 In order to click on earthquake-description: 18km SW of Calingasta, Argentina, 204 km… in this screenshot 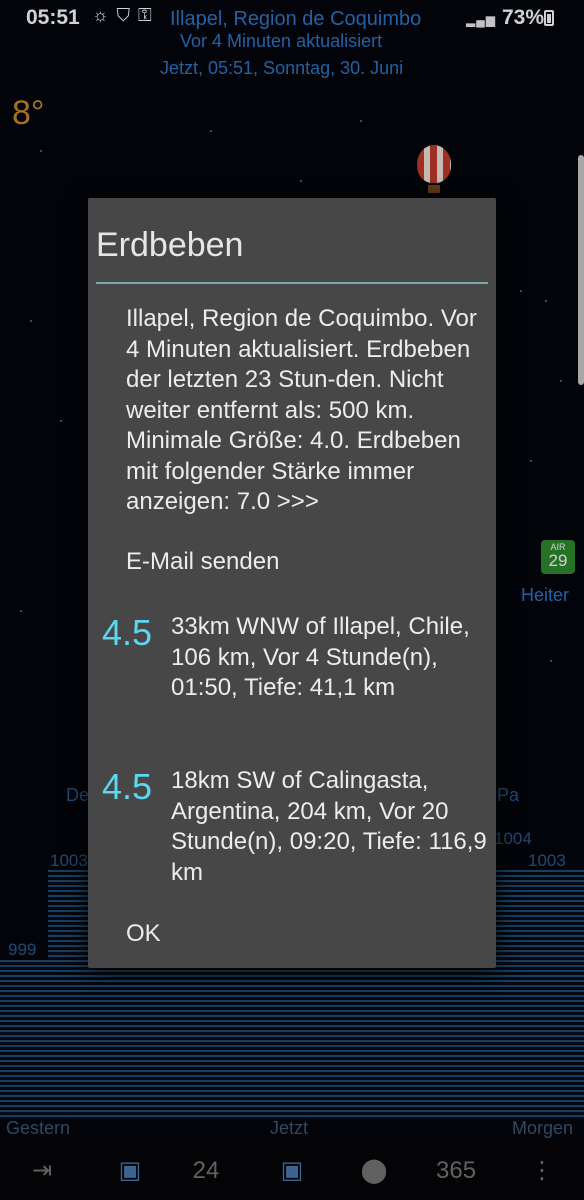, I will do `click(329, 826)`.